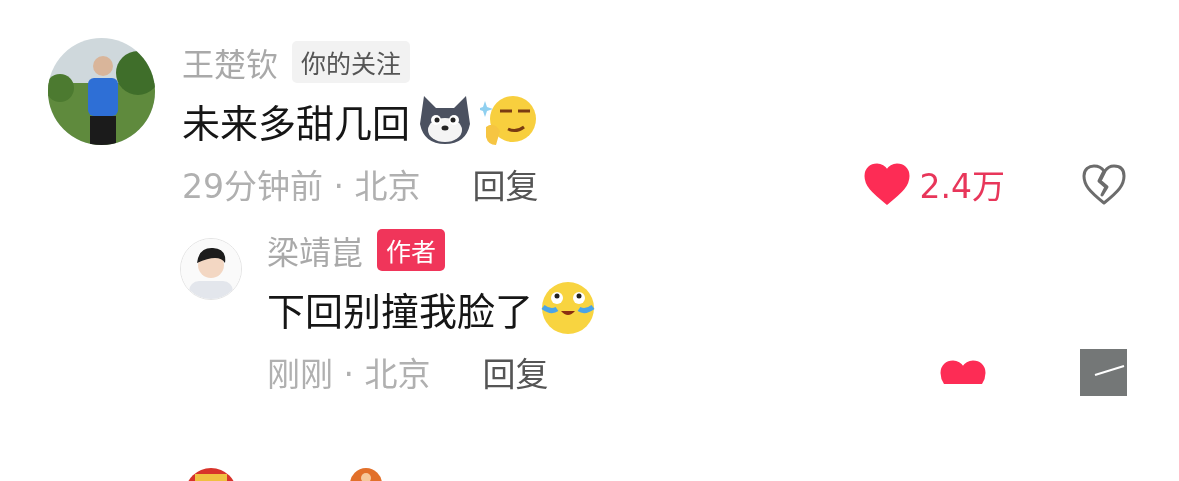  What do you see at coordinates (411, 250) in the screenshot?
I see `author-badge: 作者` at bounding box center [411, 250].